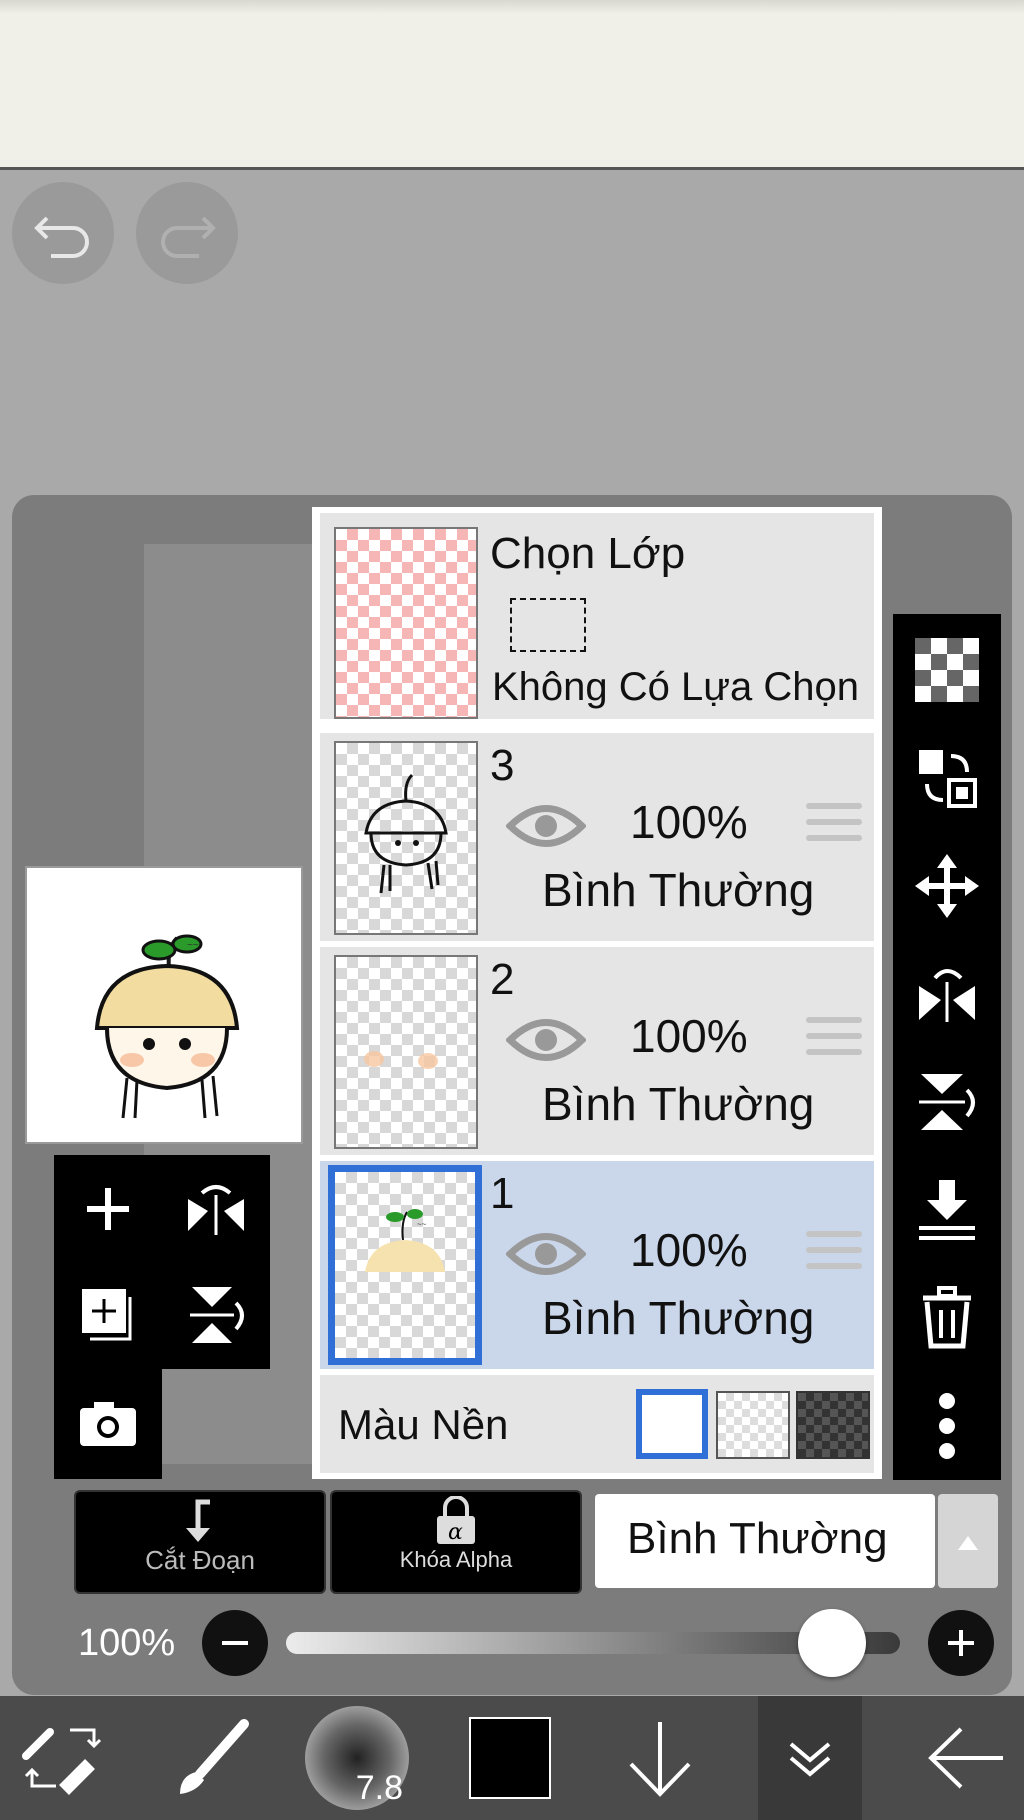 The height and width of the screenshot is (1820, 1024). I want to click on layer-name: 1, so click(502, 1193).